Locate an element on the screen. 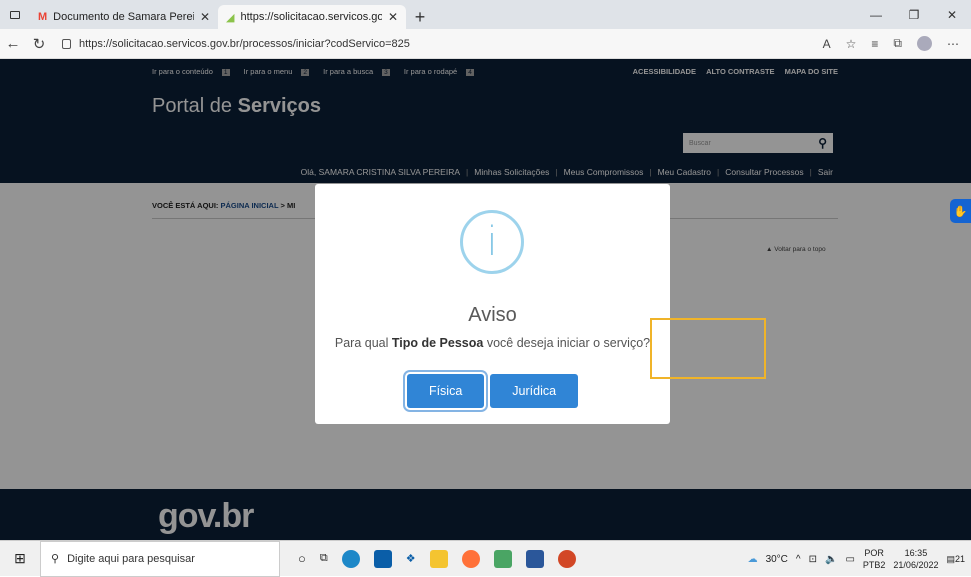  windows-start-icon: ⊞ is located at coordinates (20, 558).